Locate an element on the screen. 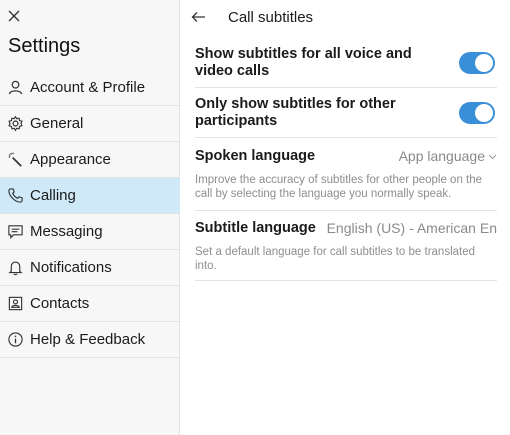  gear-icon is located at coordinates (15, 124).